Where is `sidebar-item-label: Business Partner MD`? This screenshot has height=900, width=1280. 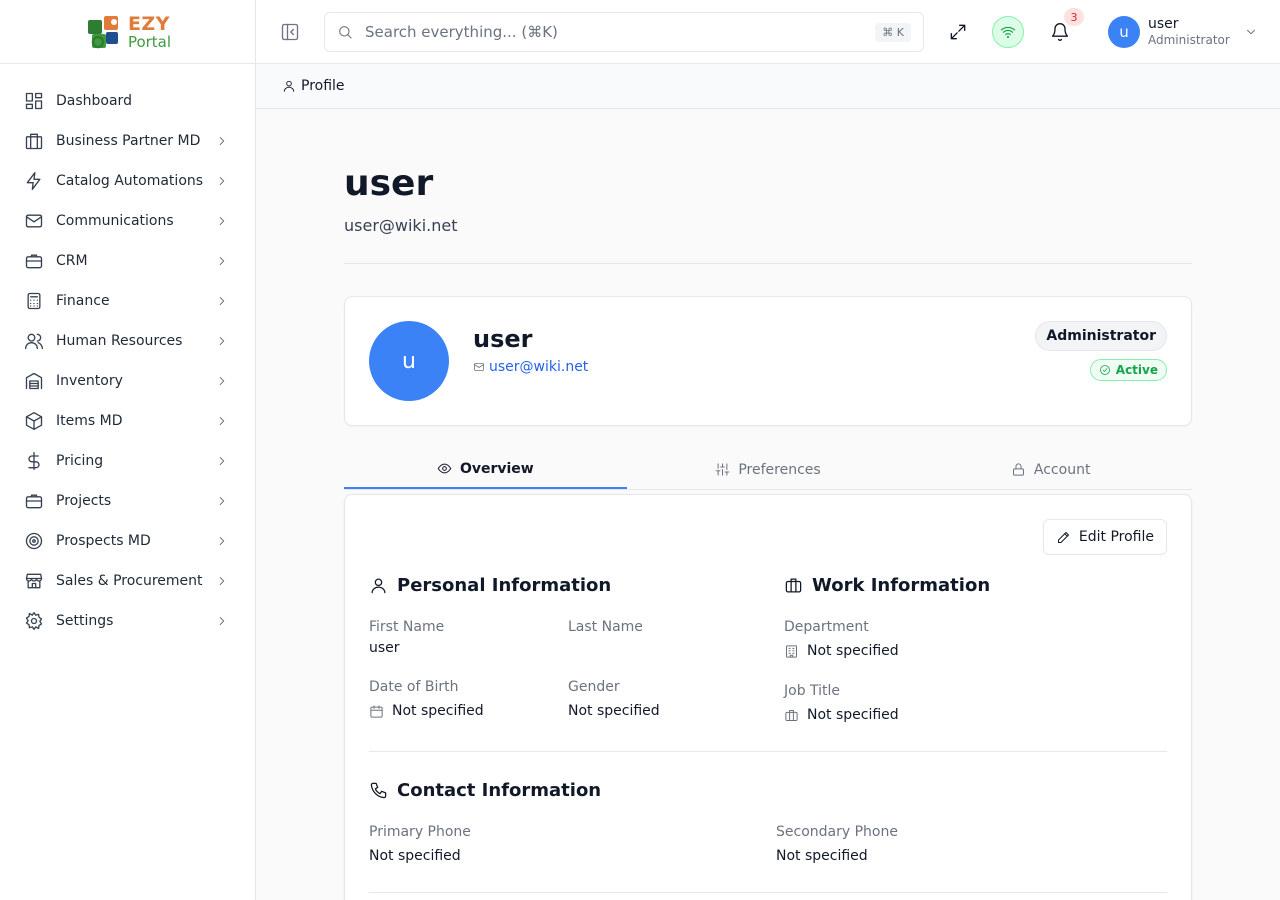
sidebar-item-label: Business Partner MD is located at coordinates (128, 141).